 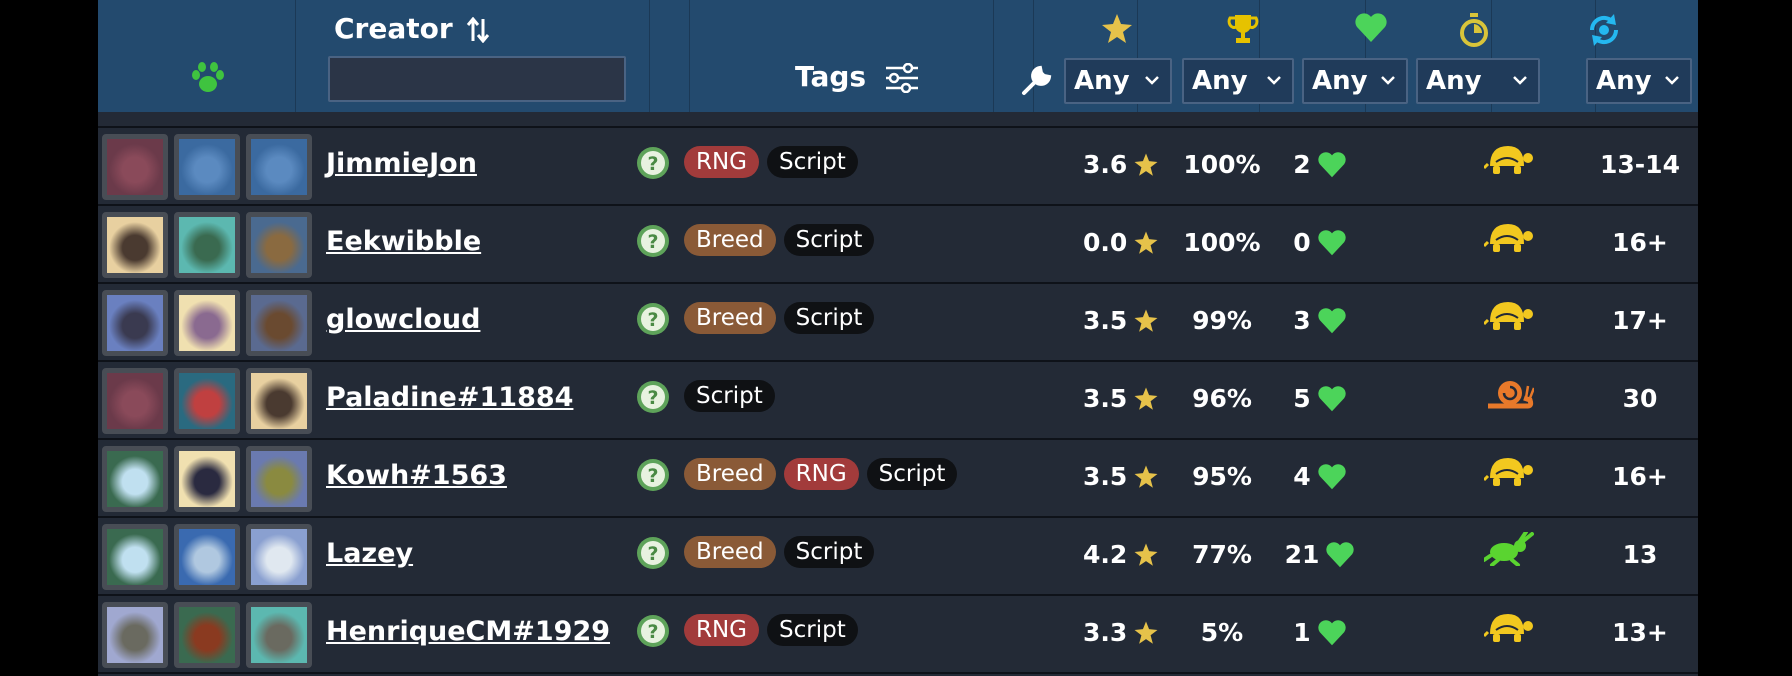 What do you see at coordinates (898, 245) in the screenshot?
I see `table-row: Eekwibble? Breed Script 0.0 100% 0 16+` at bounding box center [898, 245].